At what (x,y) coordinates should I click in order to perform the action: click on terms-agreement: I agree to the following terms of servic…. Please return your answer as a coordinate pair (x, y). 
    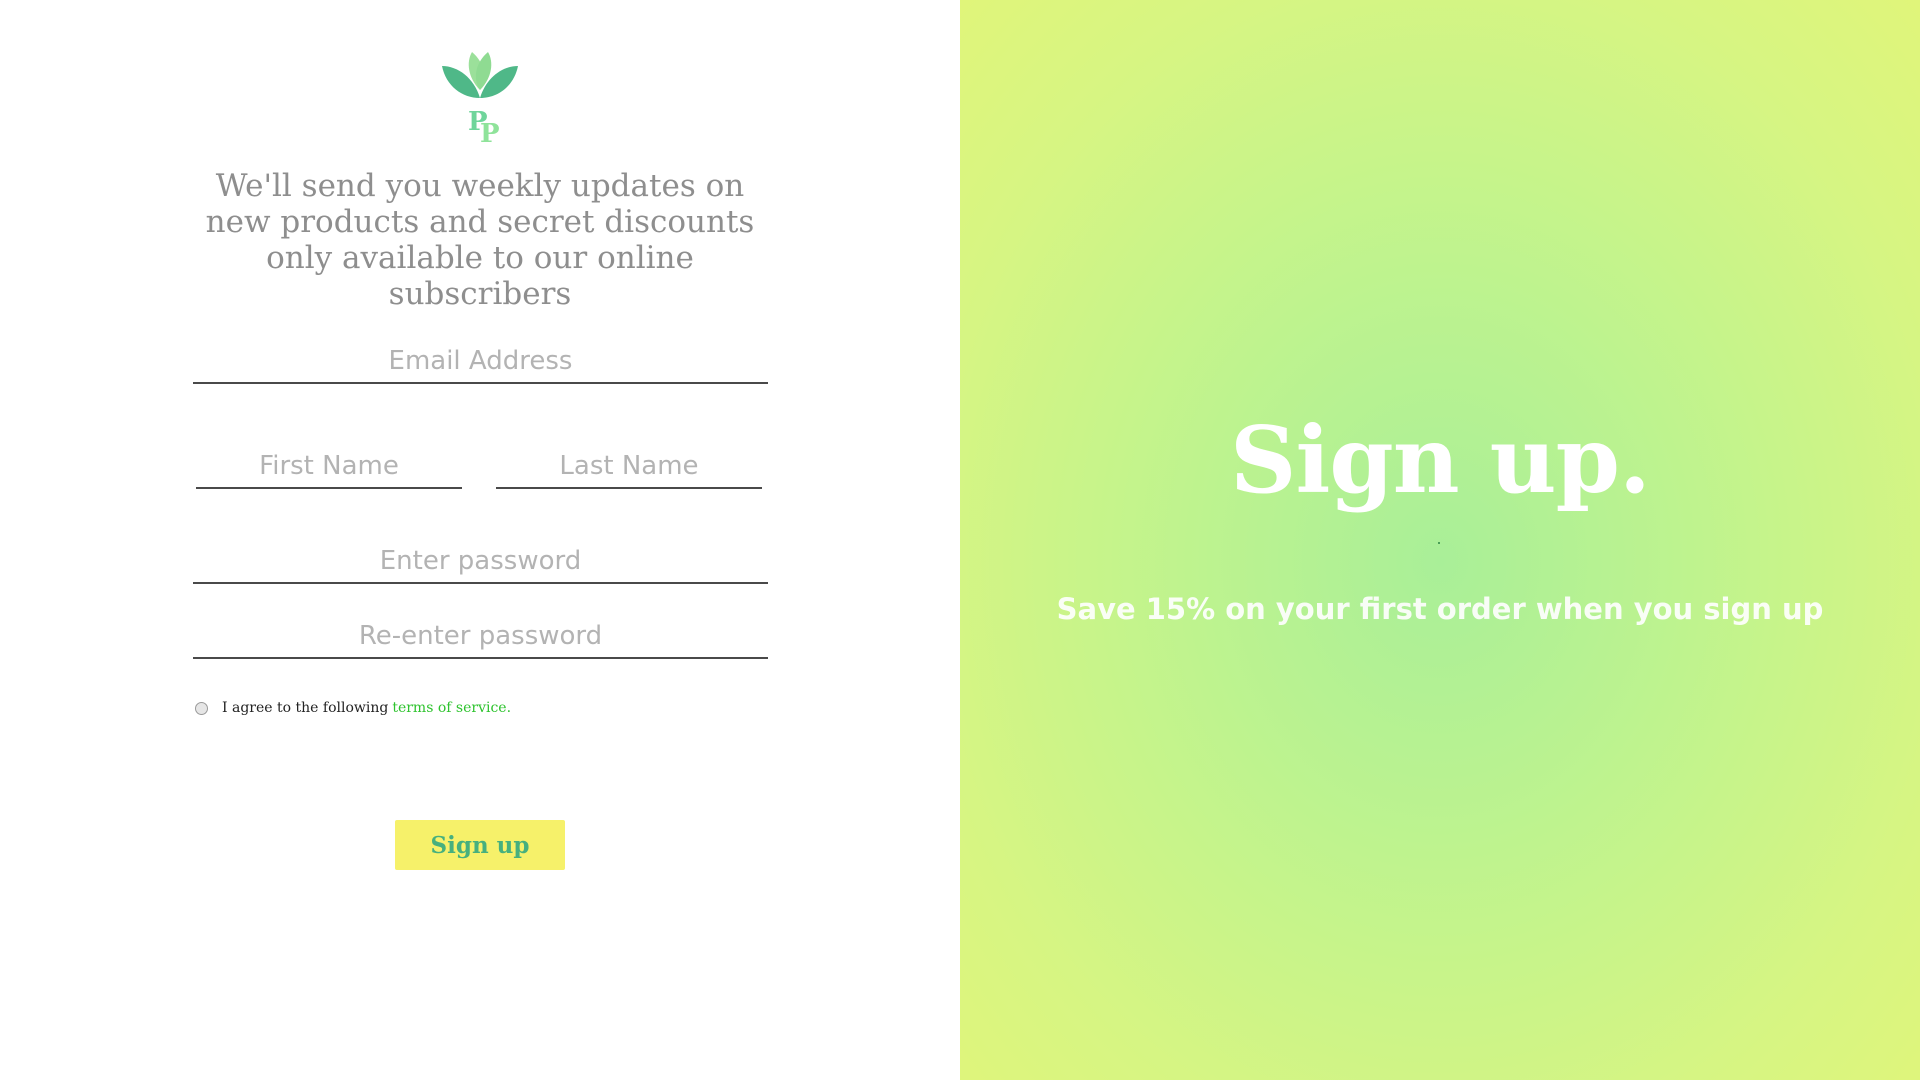
    Looking at the image, I should click on (353, 708).